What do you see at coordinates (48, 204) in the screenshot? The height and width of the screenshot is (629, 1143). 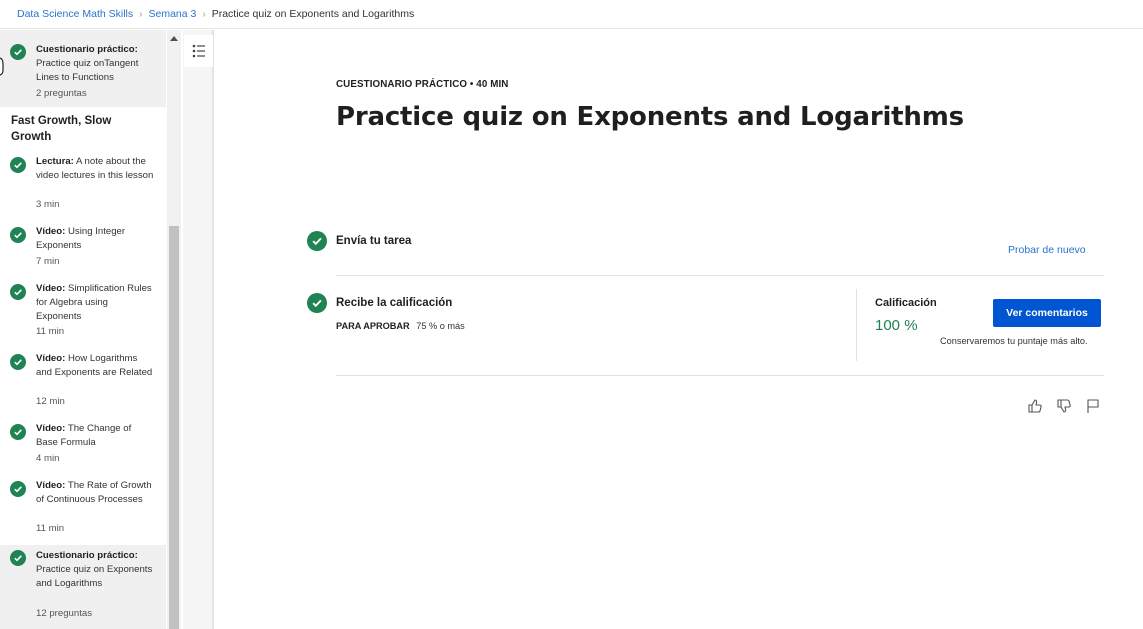 I see `sidebar-item-meta: 3 min` at bounding box center [48, 204].